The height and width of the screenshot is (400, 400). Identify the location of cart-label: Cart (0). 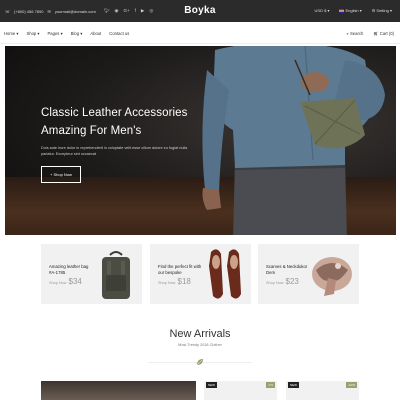
(386, 33).